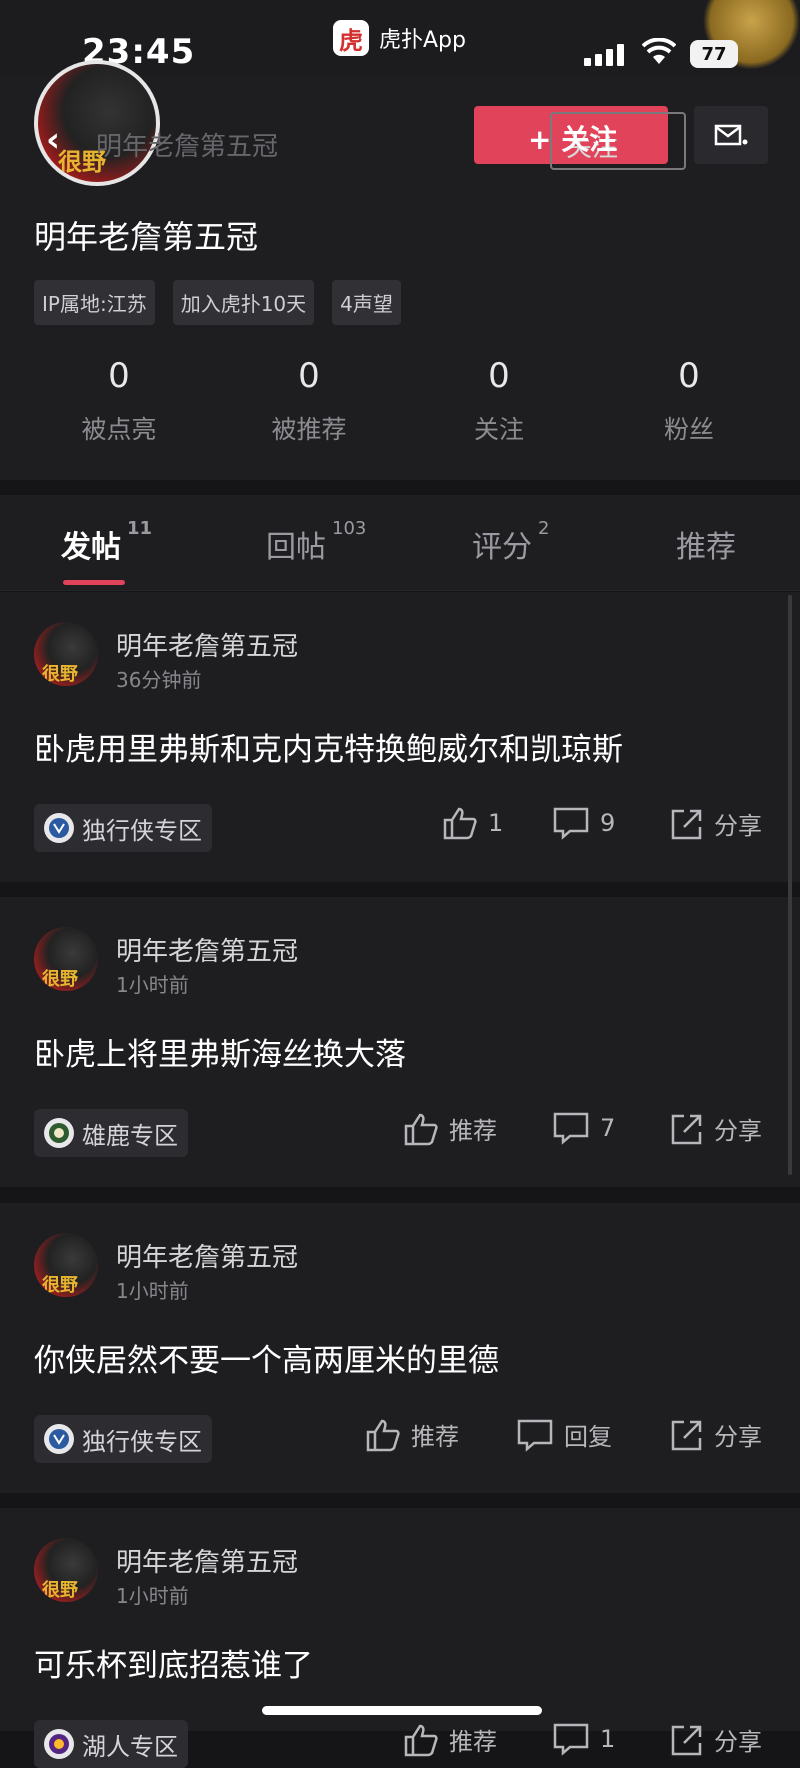  What do you see at coordinates (422, 40) in the screenshot?
I see `app-name: 虎扑App` at bounding box center [422, 40].